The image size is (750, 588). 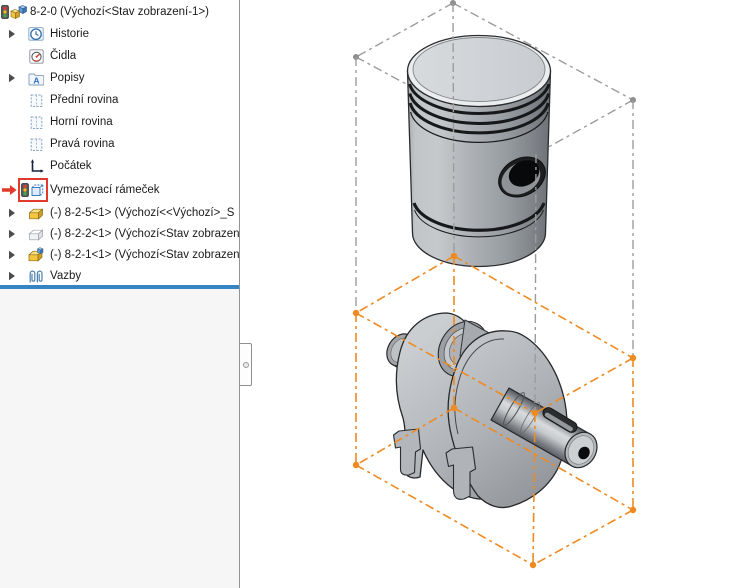 I want to click on part-with-cube-icon, so click(x=36, y=254).